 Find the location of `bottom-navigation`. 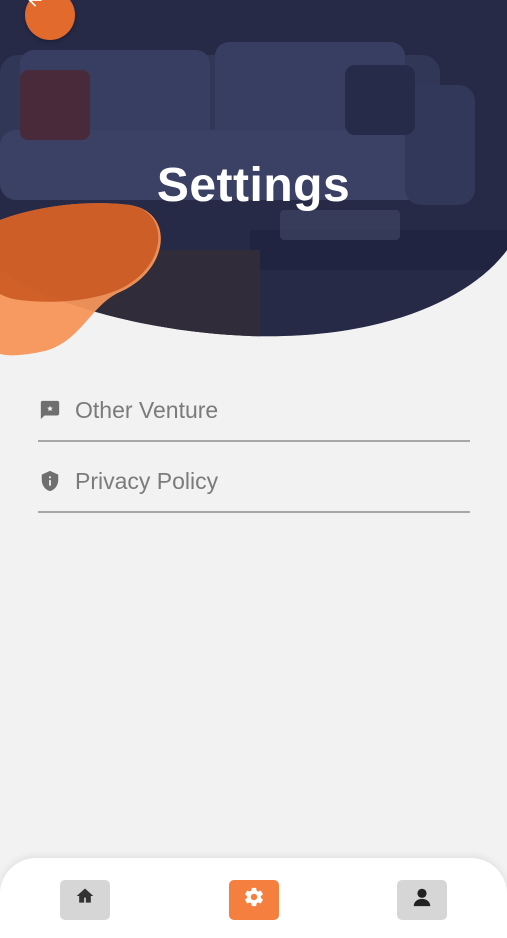

bottom-navigation is located at coordinates (253, 898).